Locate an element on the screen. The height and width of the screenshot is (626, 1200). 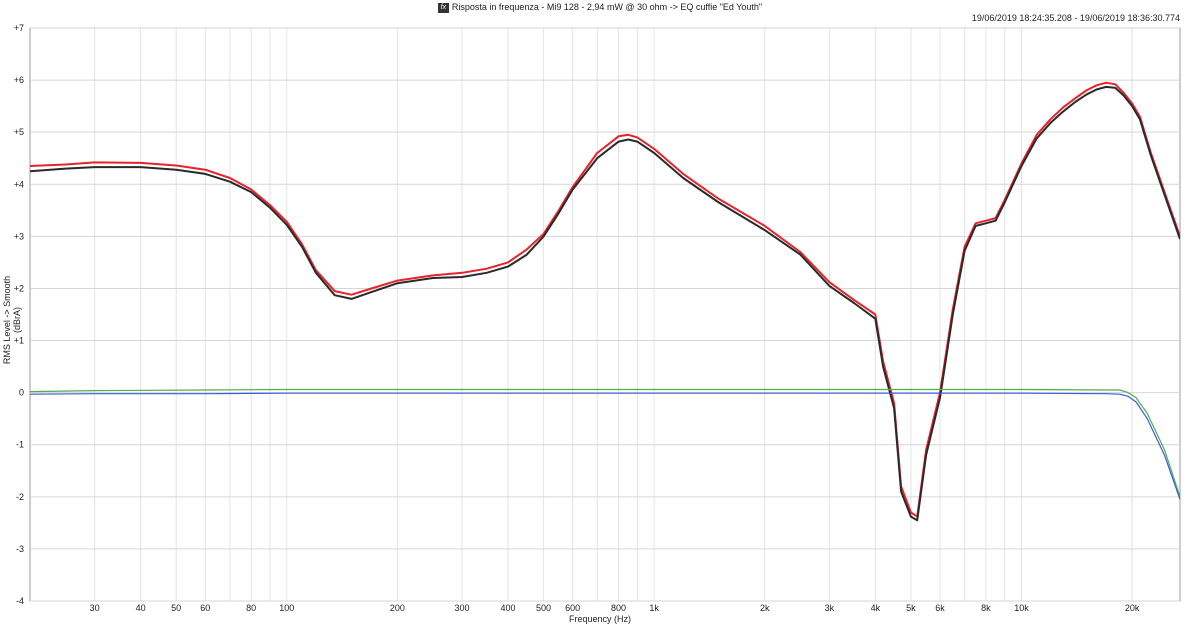
y-axis-label: RMS Level -> Smooth (dBrA) is located at coordinates (12, 320).